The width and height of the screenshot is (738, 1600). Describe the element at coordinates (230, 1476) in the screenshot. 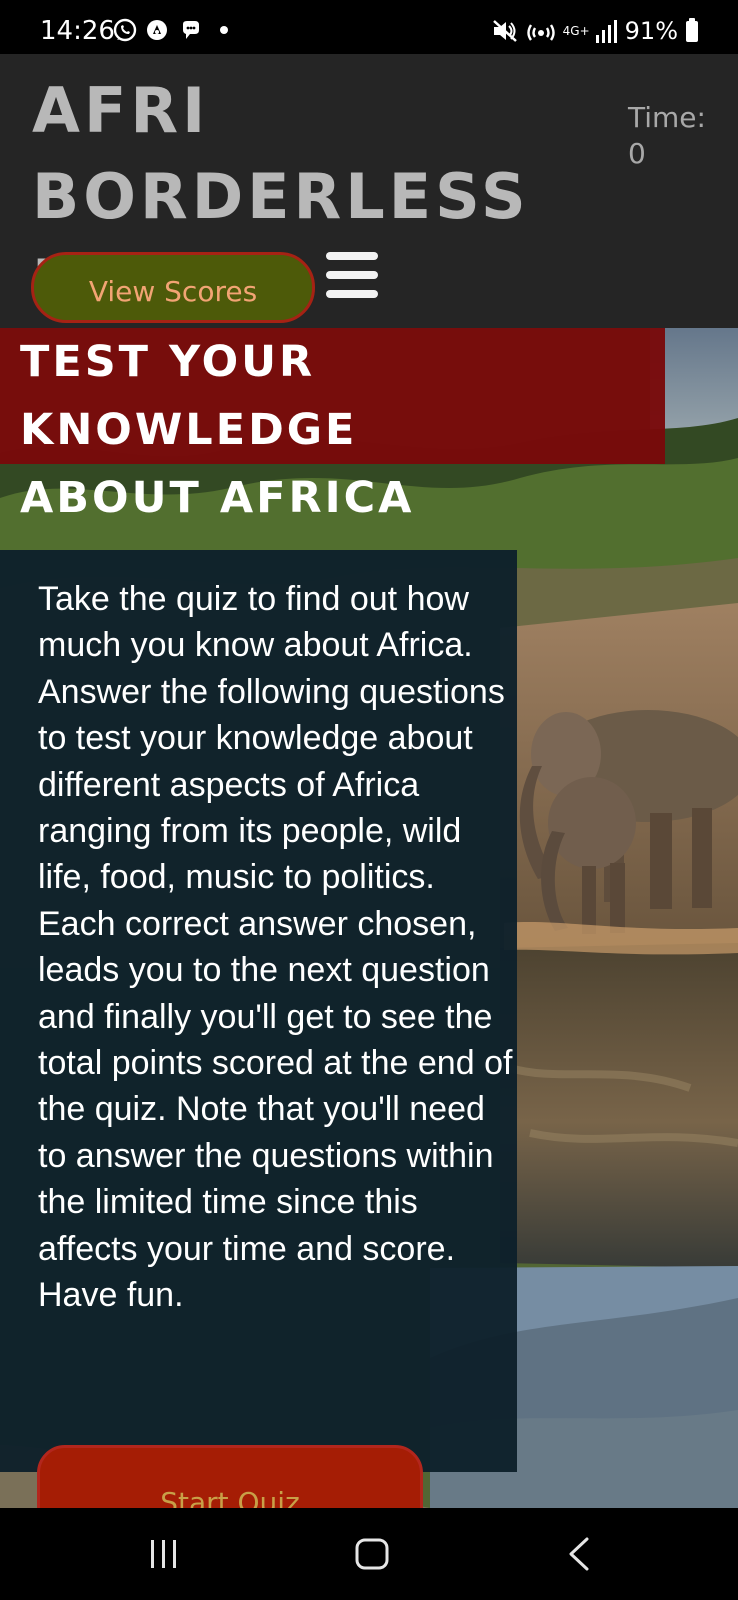

I see `start-quiz-button: Start Quiz` at that location.